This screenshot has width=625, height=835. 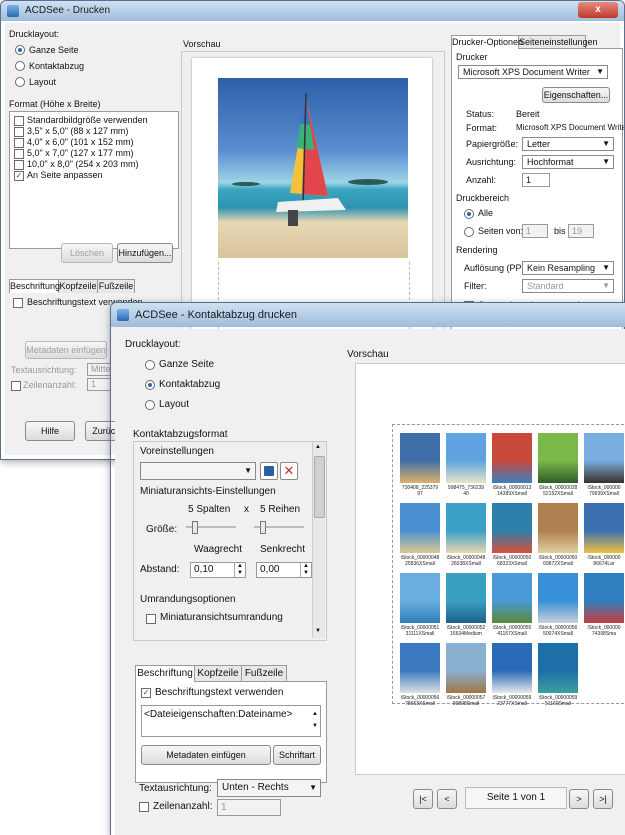 I want to click on last-page-button: >|, so click(x=603, y=799).